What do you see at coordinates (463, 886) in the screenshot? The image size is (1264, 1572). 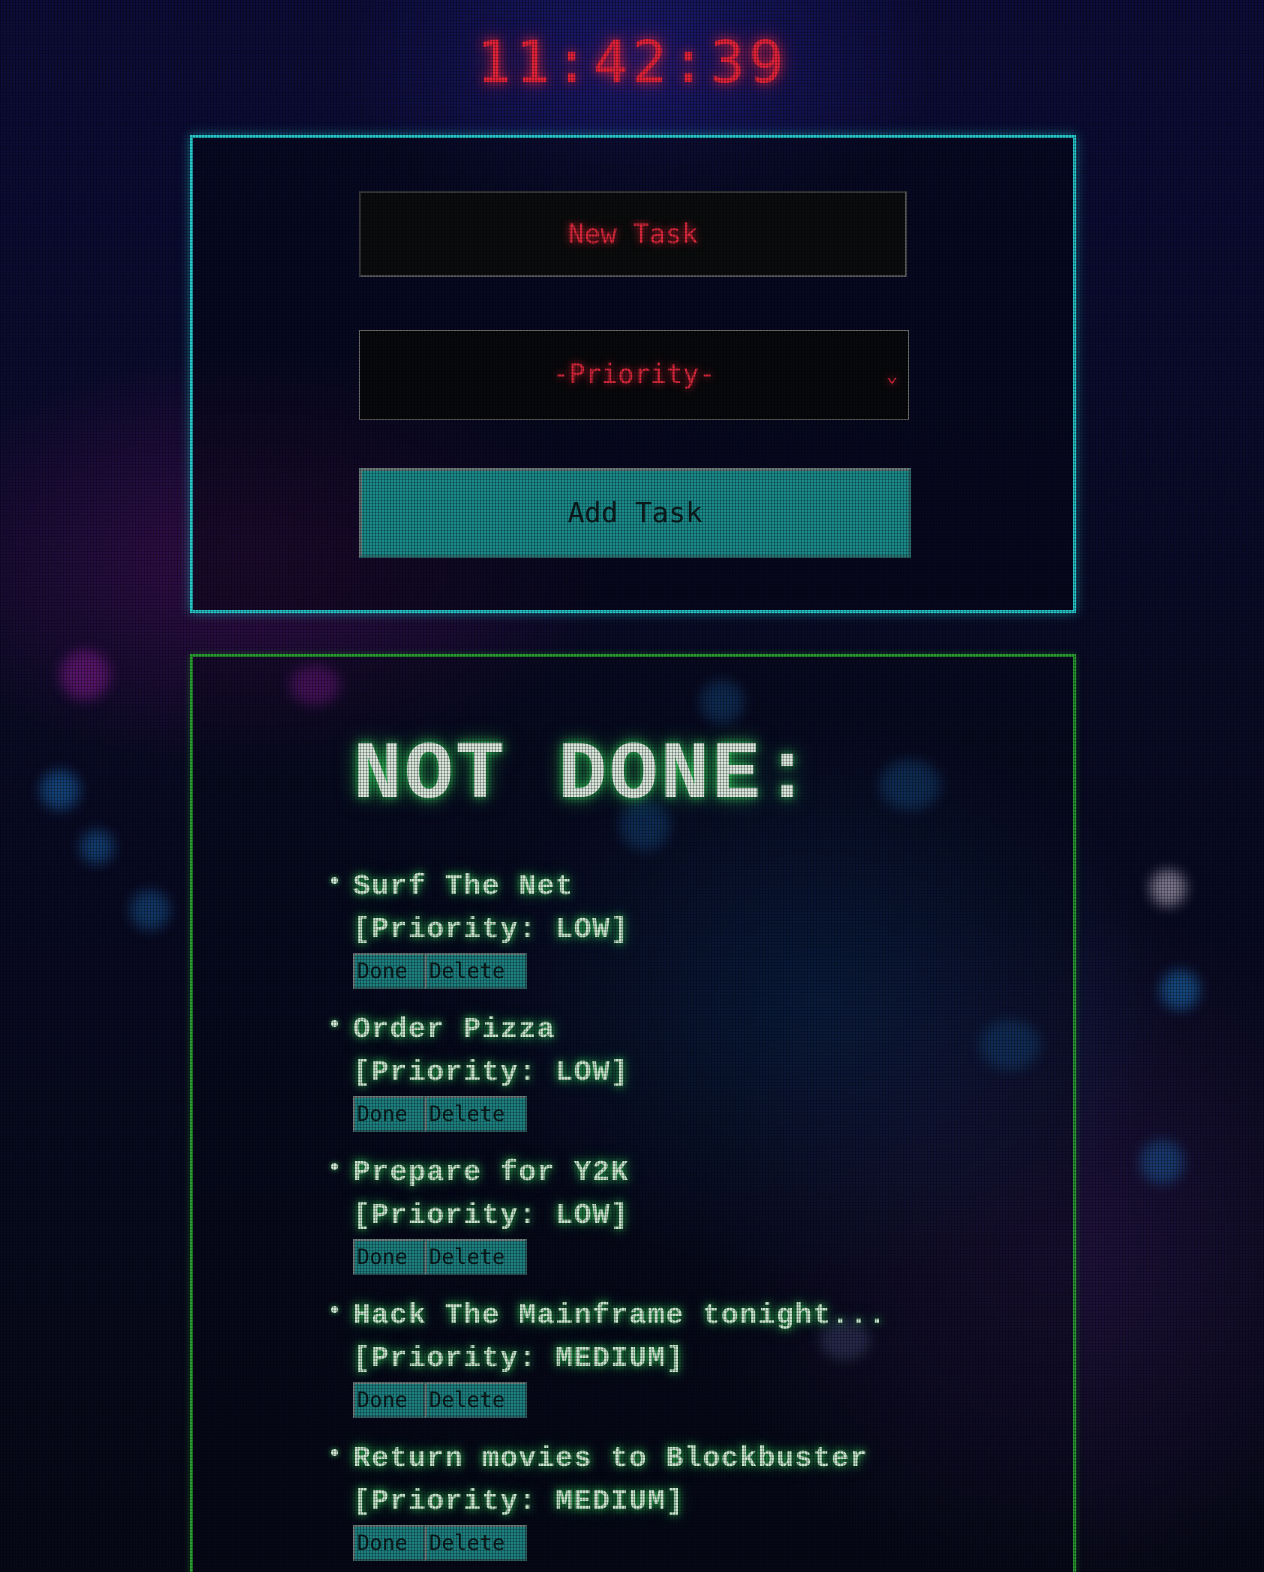 I see `task-name: Surf The Net` at bounding box center [463, 886].